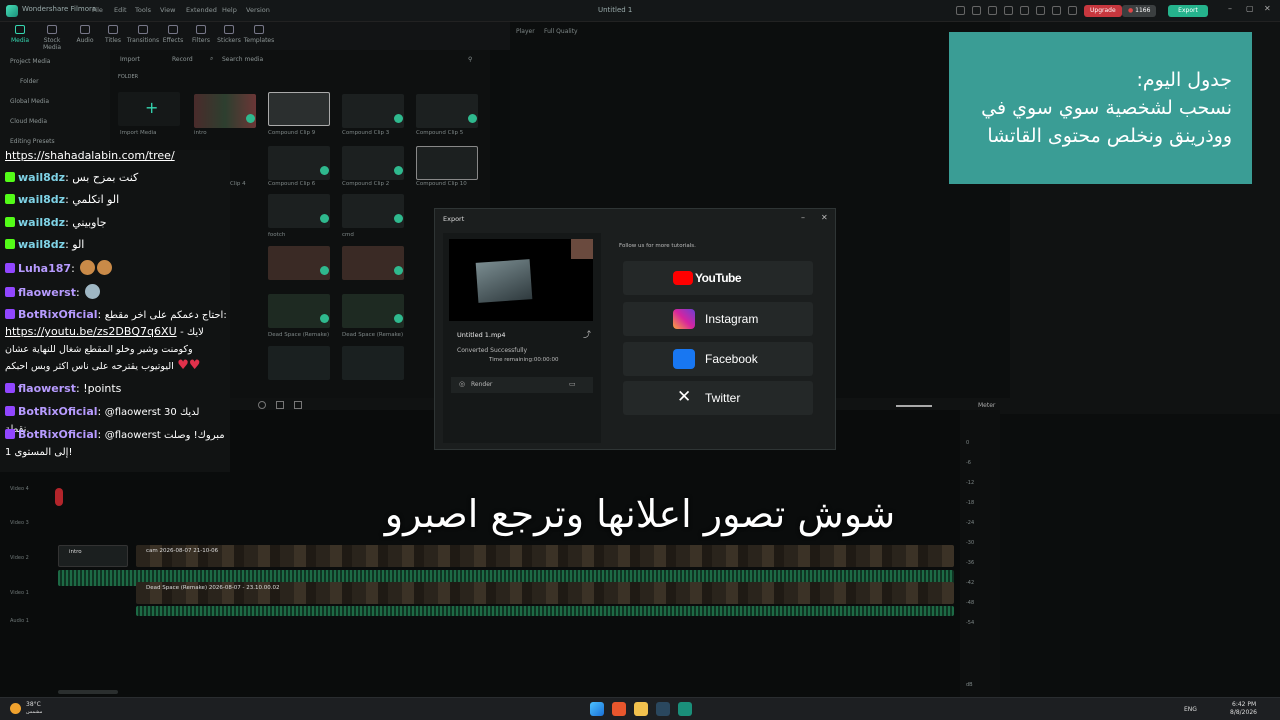 Image resolution: width=1280 pixels, height=720 pixels. Describe the element at coordinates (970, 523) in the screenshot. I see `meter-tick: -24` at that location.